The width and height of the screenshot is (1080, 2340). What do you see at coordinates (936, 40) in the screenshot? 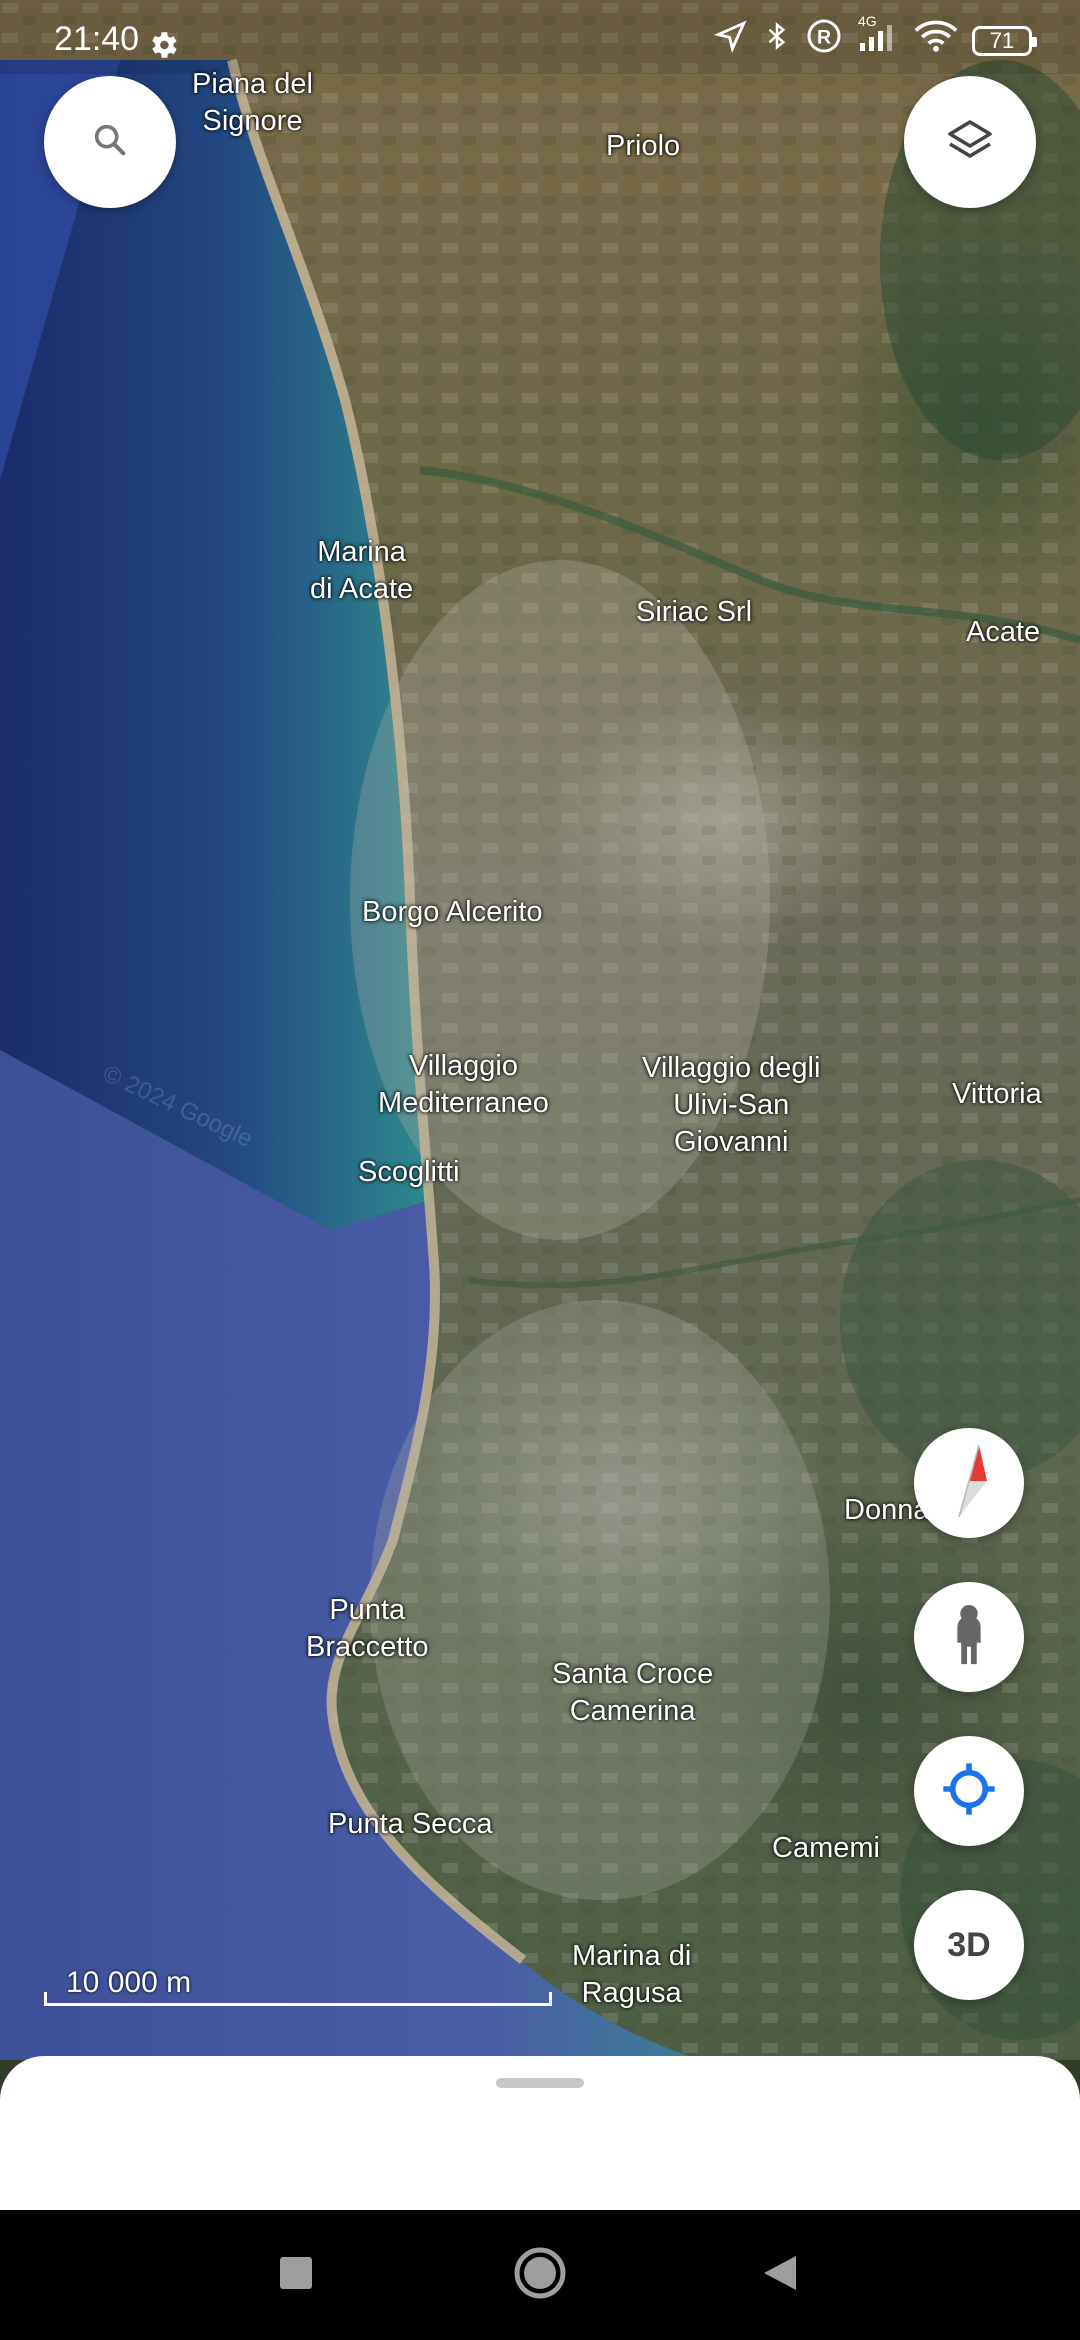
I see `wifi-icon` at bounding box center [936, 40].